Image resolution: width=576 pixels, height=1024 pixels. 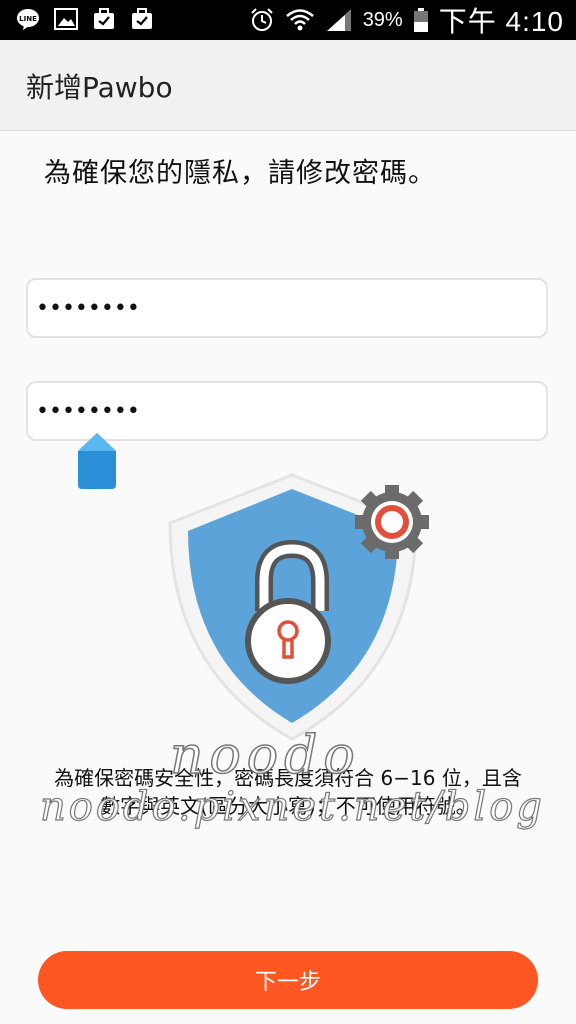 What do you see at coordinates (240, 173) in the screenshot?
I see `headline: 為確保您的隱私，請修改密碼。` at bounding box center [240, 173].